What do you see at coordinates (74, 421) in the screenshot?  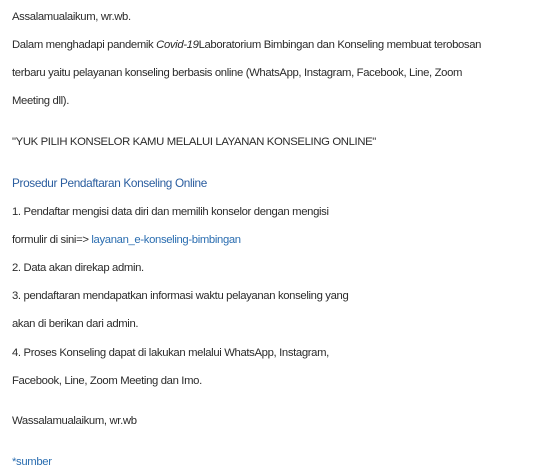 I see `closing-text: Wassalamualaikum, wr.wb` at bounding box center [74, 421].